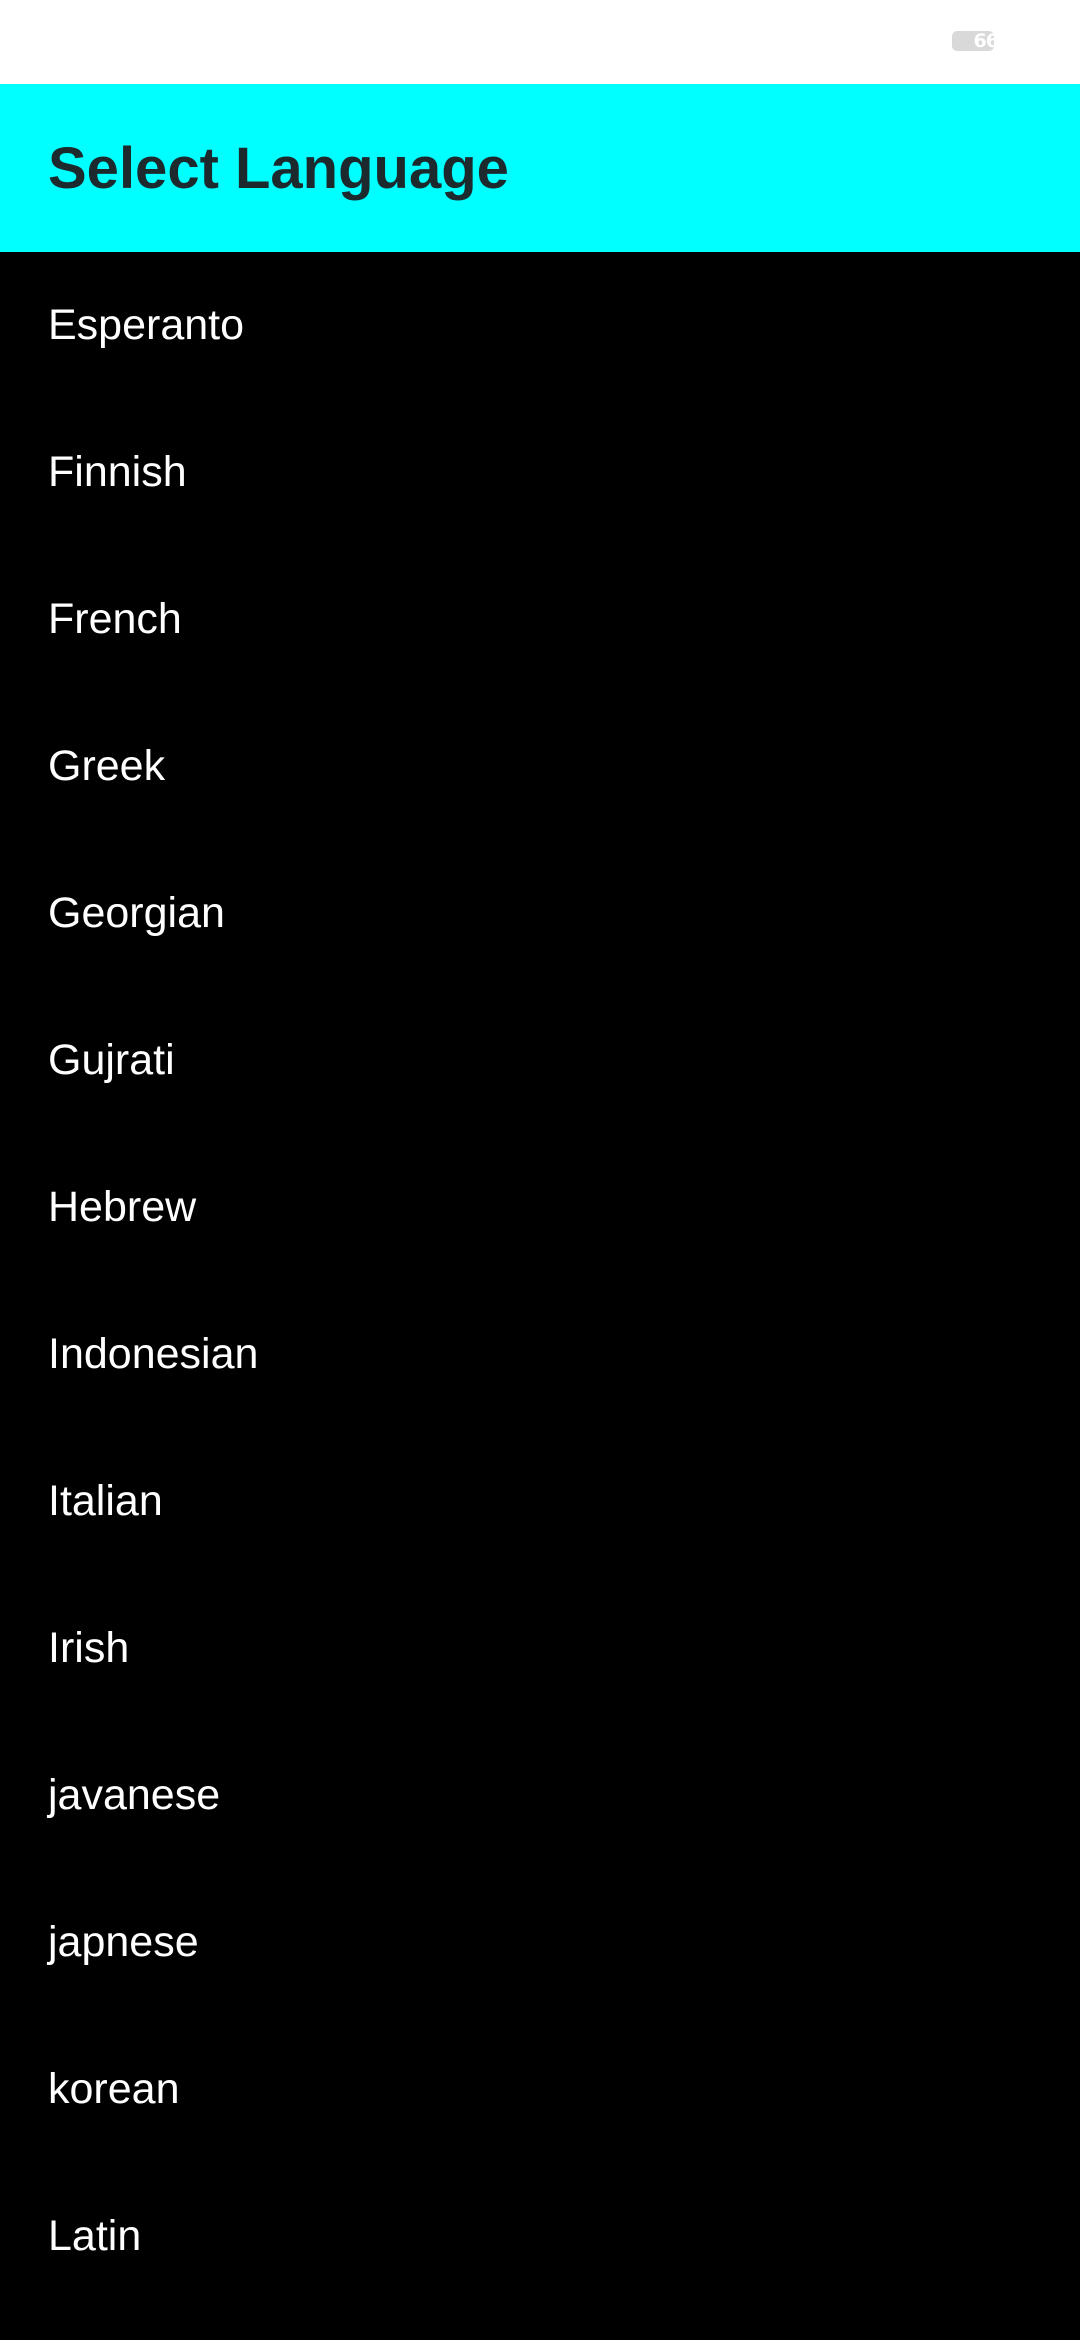  Describe the element at coordinates (540, 1060) in the screenshot. I see `language-item-gujrati: Gujrati` at that location.